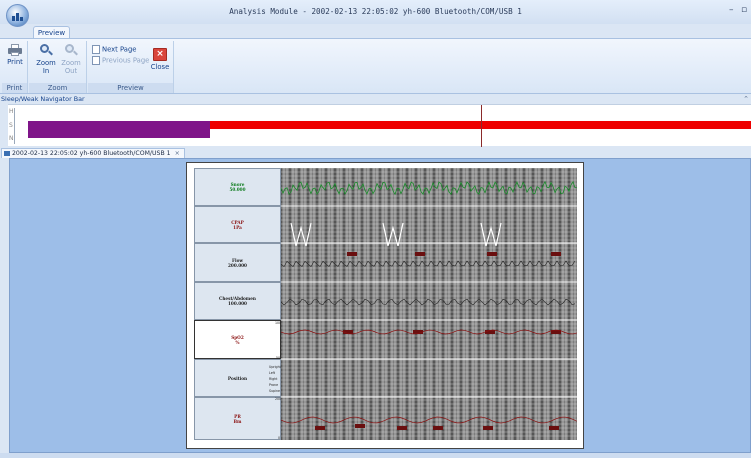  I want to click on minimize-button: –, so click(731, 10).